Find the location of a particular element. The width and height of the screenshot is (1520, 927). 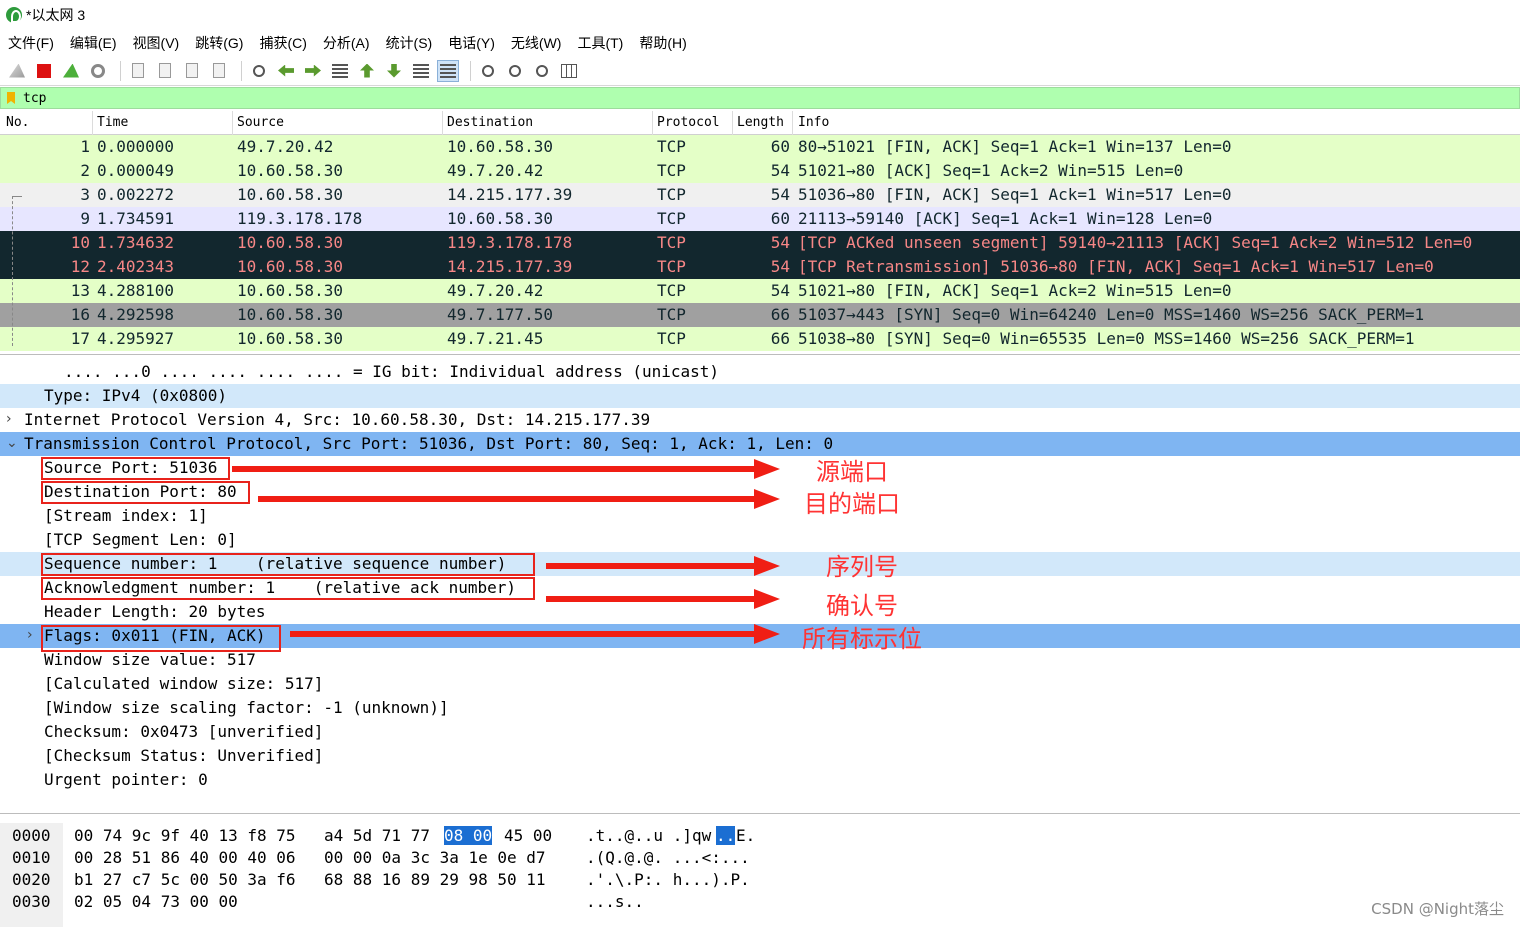

detail-row: Type: IPv4 (0x0800) is located at coordinates (760, 396).